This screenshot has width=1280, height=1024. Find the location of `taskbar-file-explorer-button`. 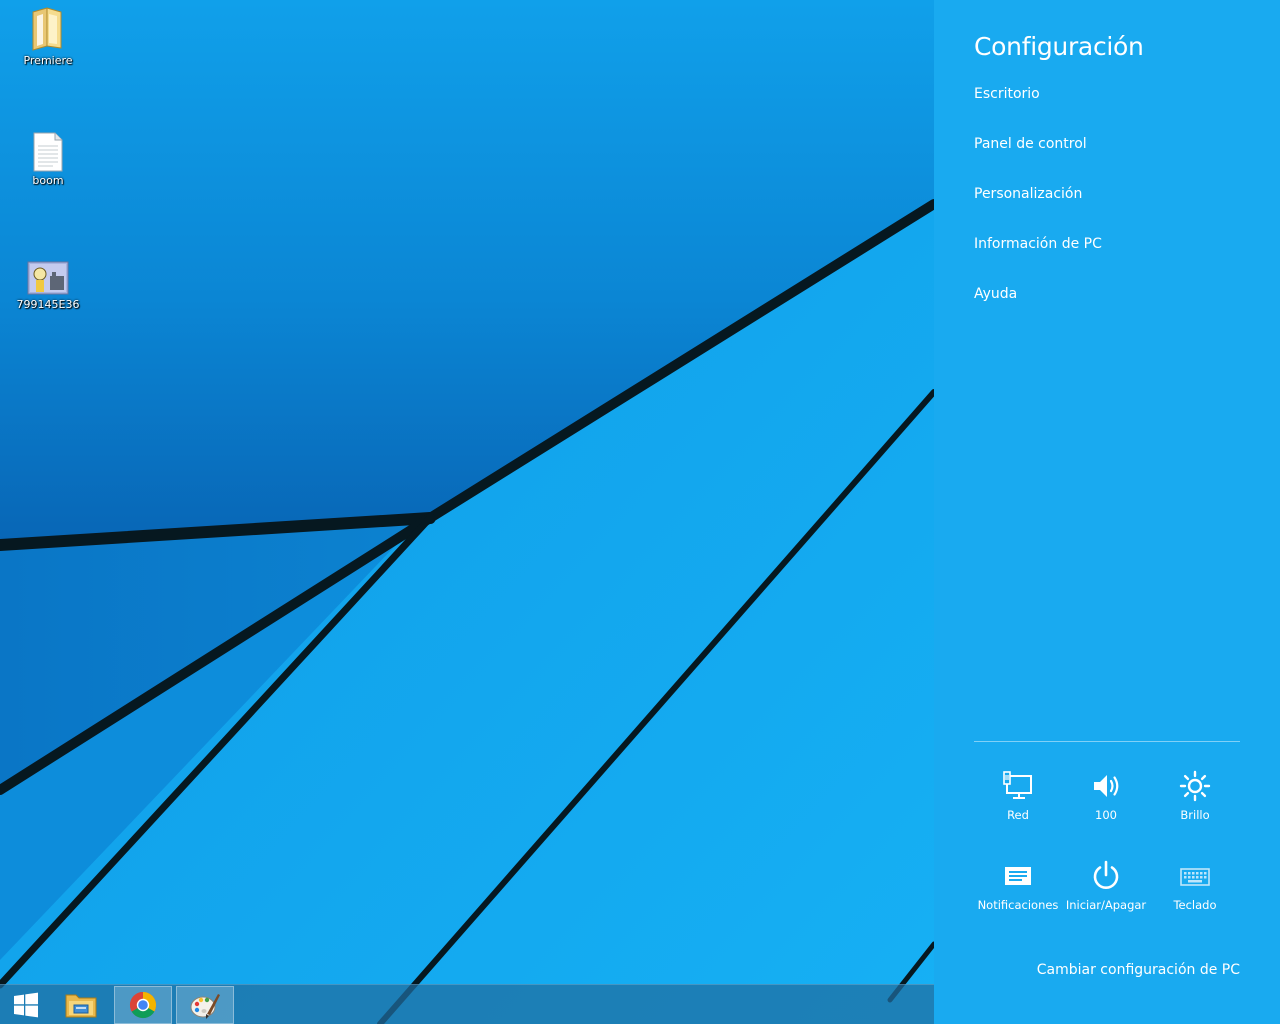

taskbar-file-explorer-button is located at coordinates (81, 1005).